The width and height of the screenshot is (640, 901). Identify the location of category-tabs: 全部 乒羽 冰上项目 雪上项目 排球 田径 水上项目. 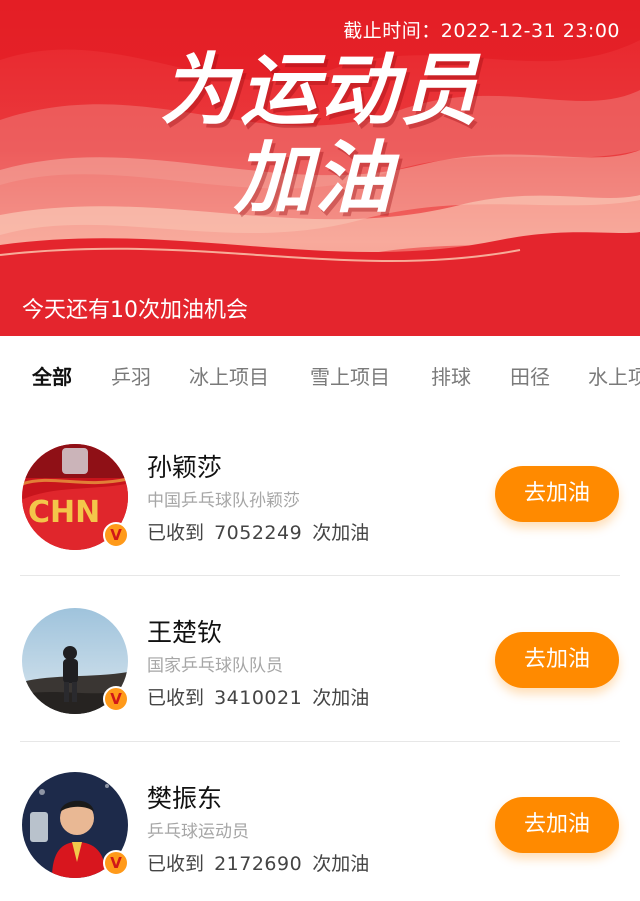
(320, 374).